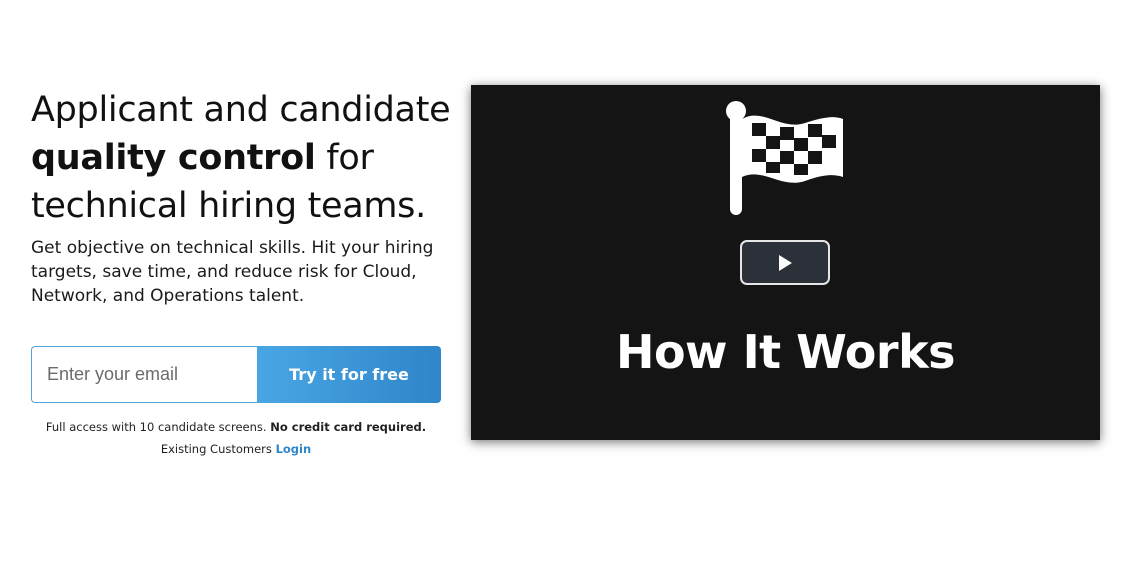 The image size is (1144, 572). What do you see at coordinates (348, 427) in the screenshot?
I see `fineprint-no-card: No credit card required.` at bounding box center [348, 427].